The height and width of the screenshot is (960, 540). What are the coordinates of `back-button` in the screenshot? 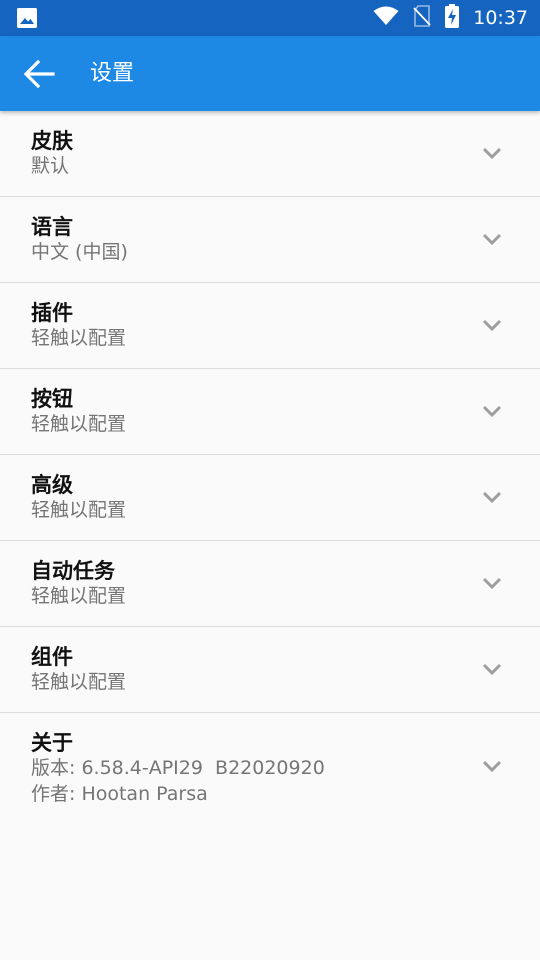 It's located at (39, 74).